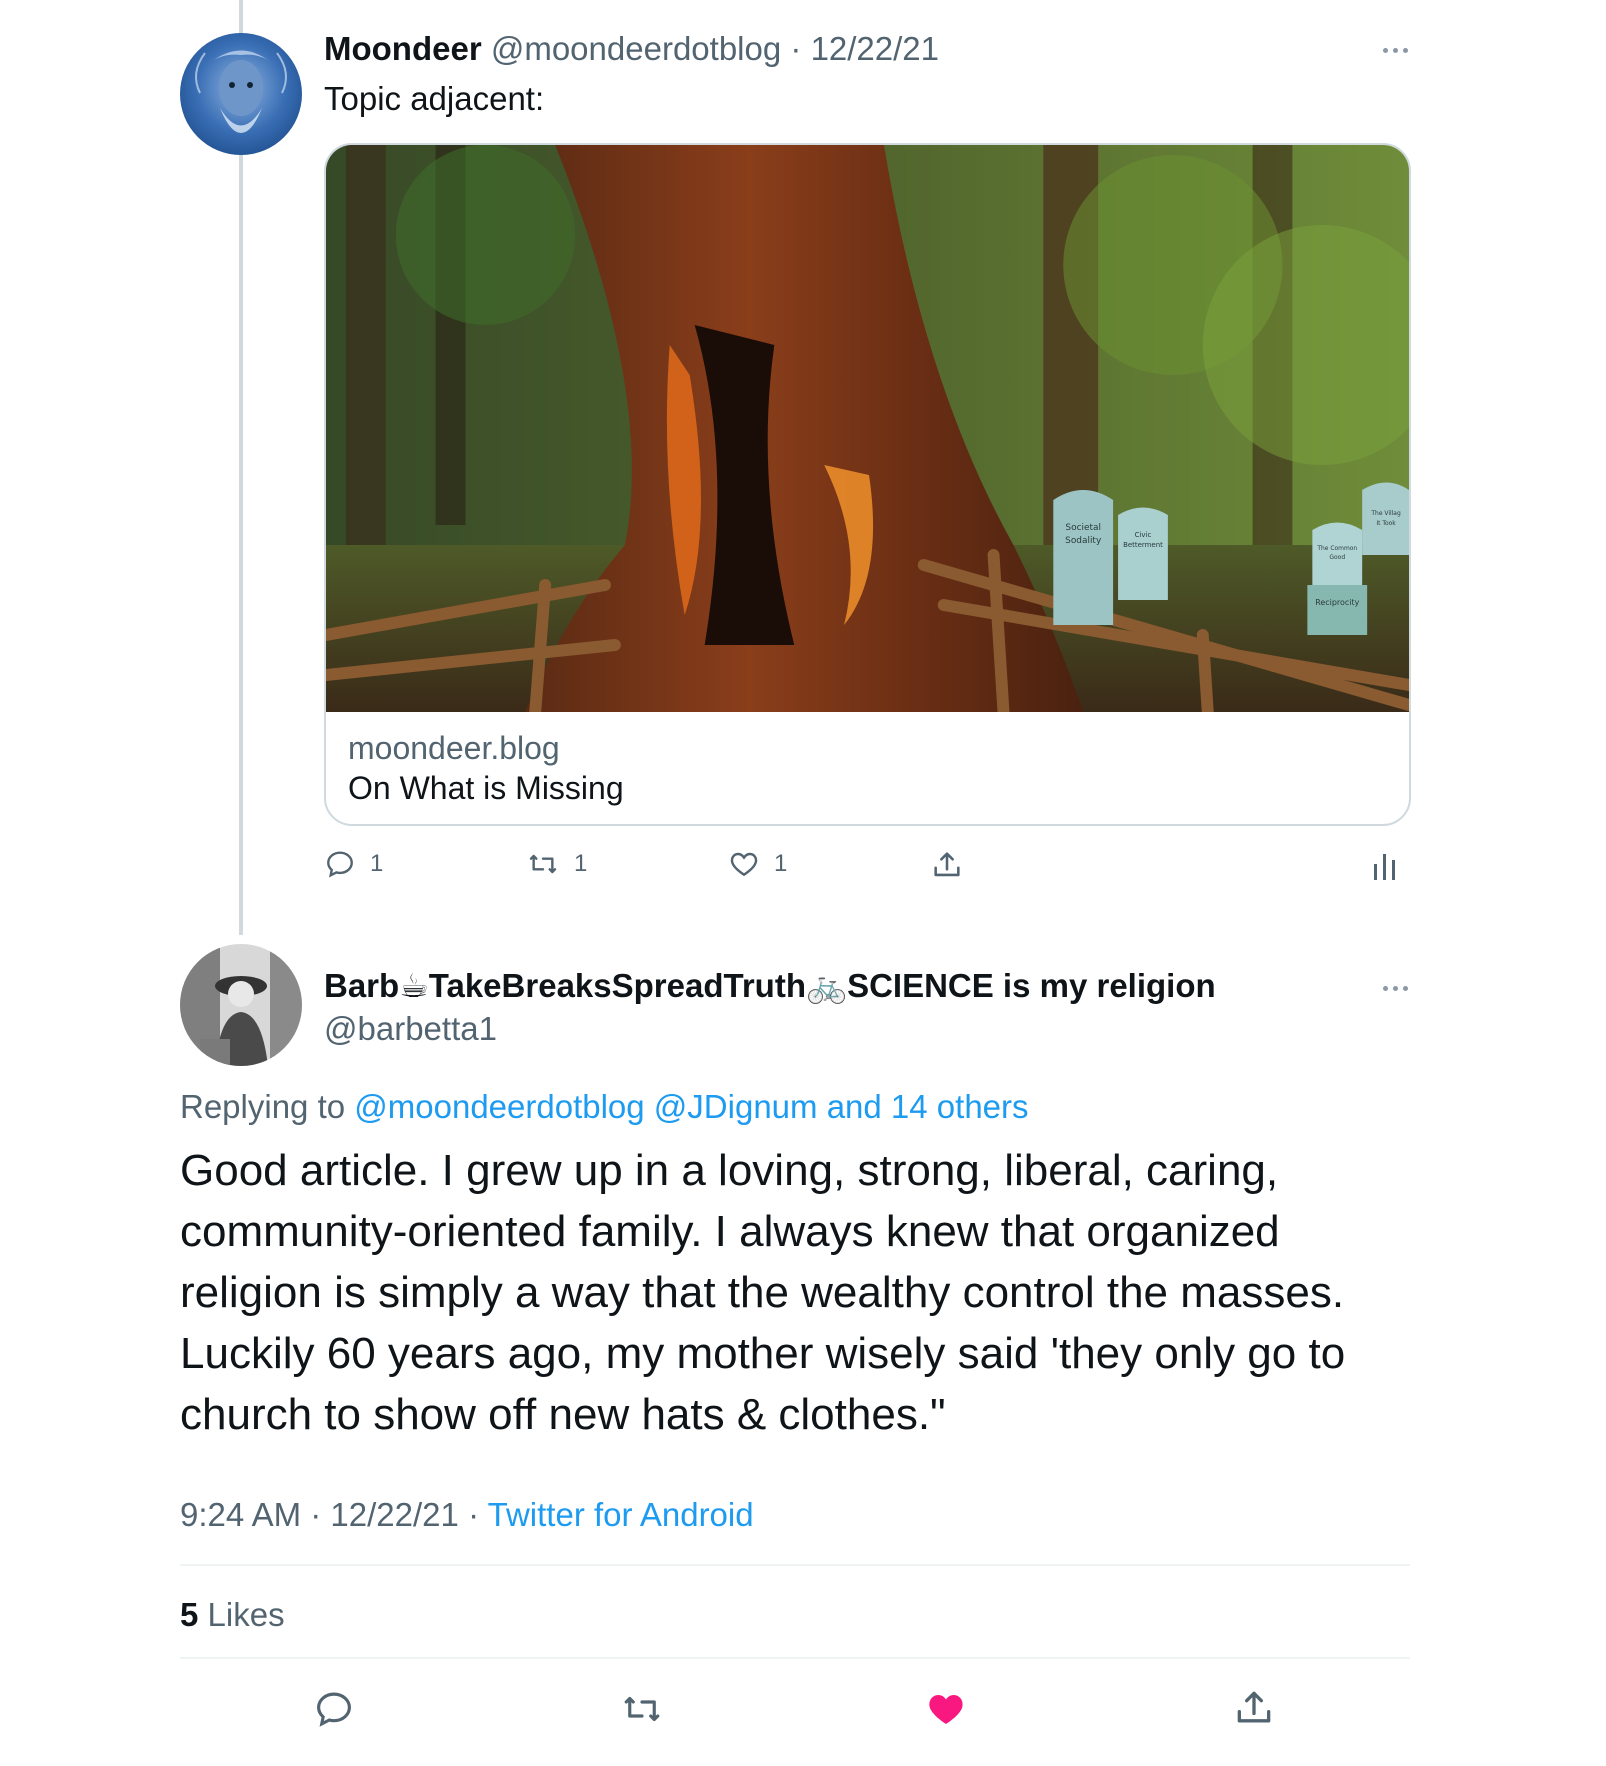 Image resolution: width=1606 pixels, height=1766 pixels. I want to click on reply-handle: @barbetta1, so click(410, 1029).